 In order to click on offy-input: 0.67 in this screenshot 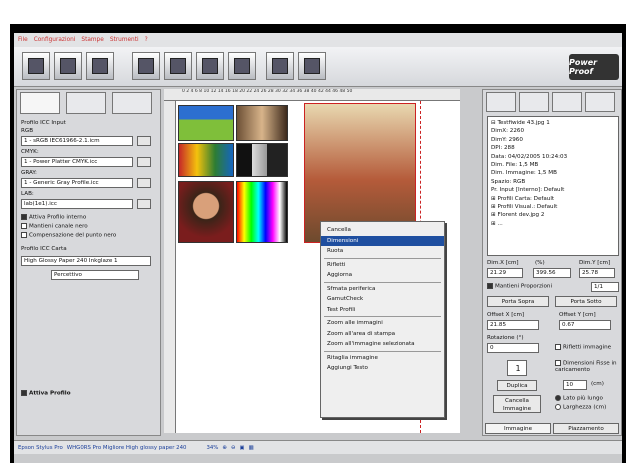, I will do `click(585, 325)`.